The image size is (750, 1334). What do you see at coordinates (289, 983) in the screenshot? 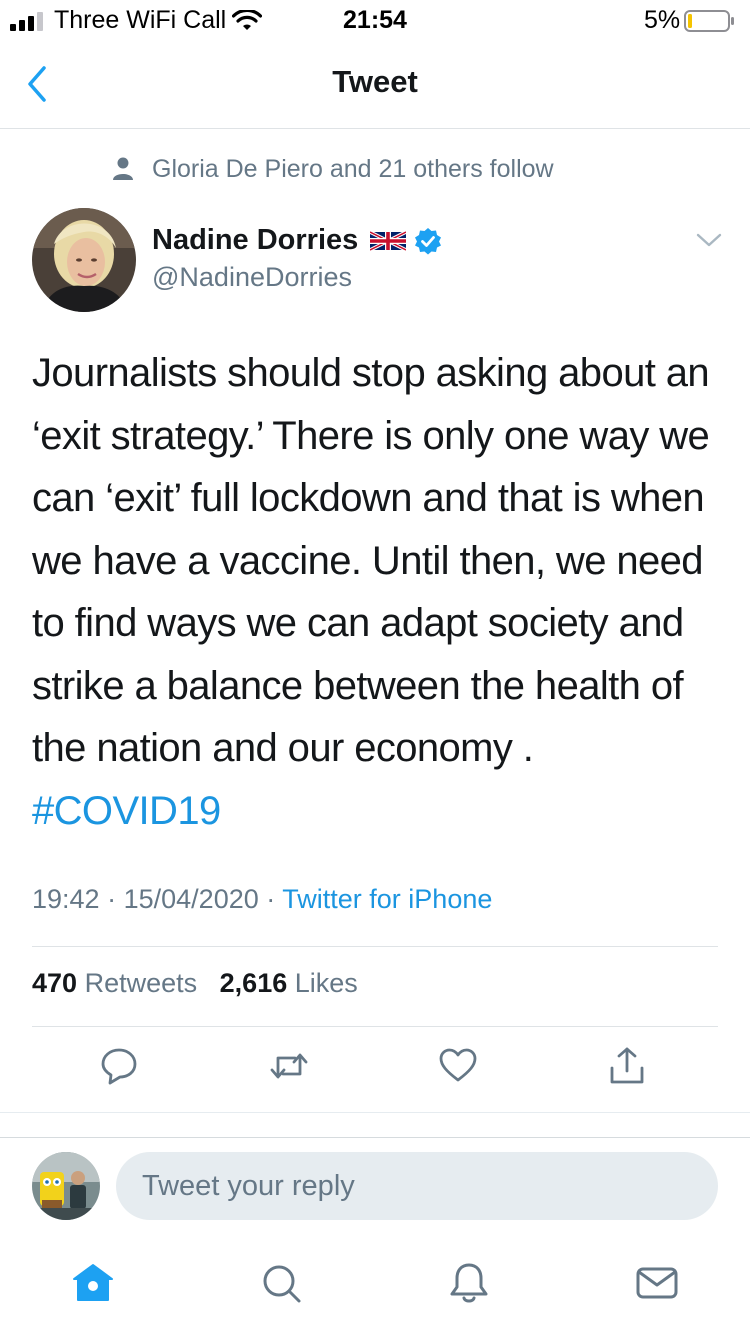
I see `likes-stat: 2,616 Likes` at bounding box center [289, 983].